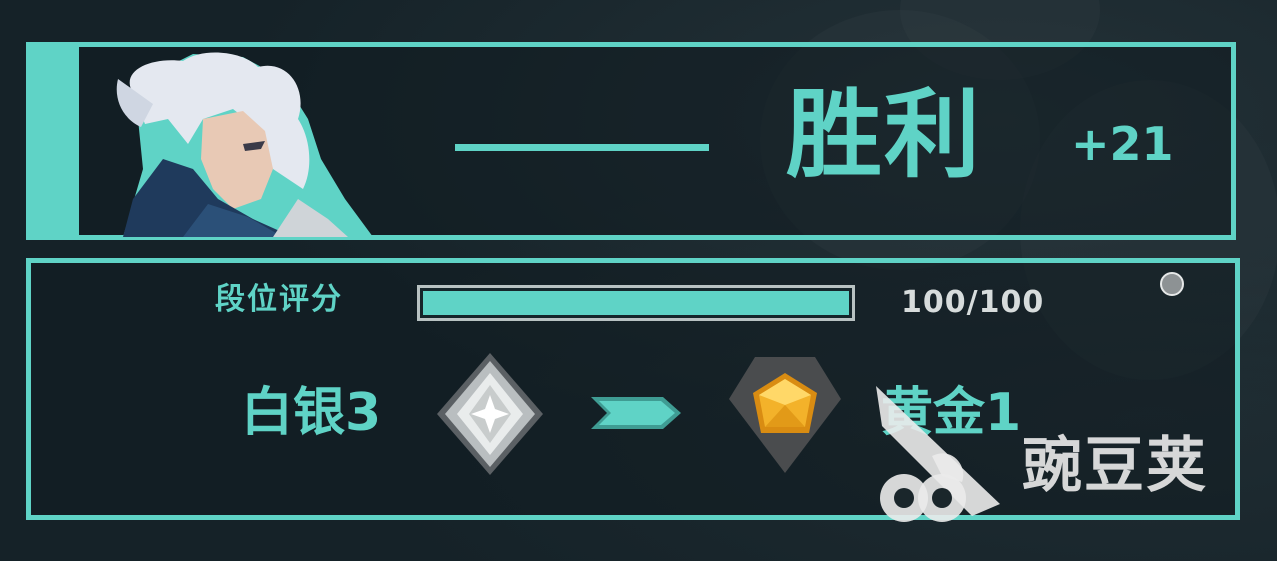  I want to click on indicator-dot, so click(1172, 284).